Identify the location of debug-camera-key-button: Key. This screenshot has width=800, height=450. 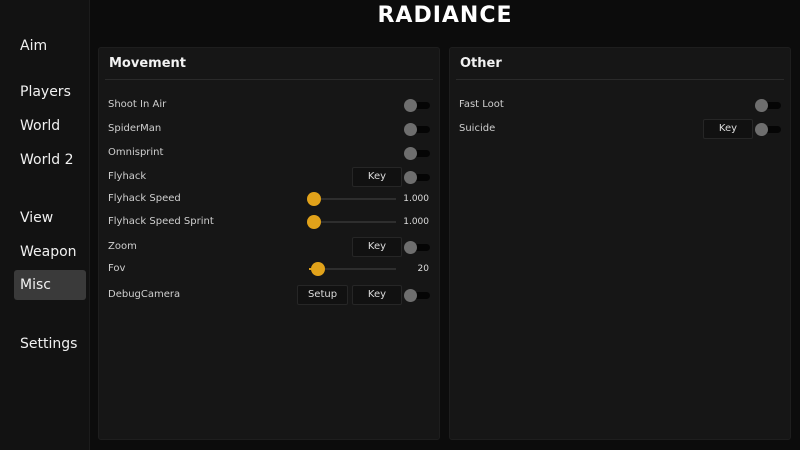
(377, 295).